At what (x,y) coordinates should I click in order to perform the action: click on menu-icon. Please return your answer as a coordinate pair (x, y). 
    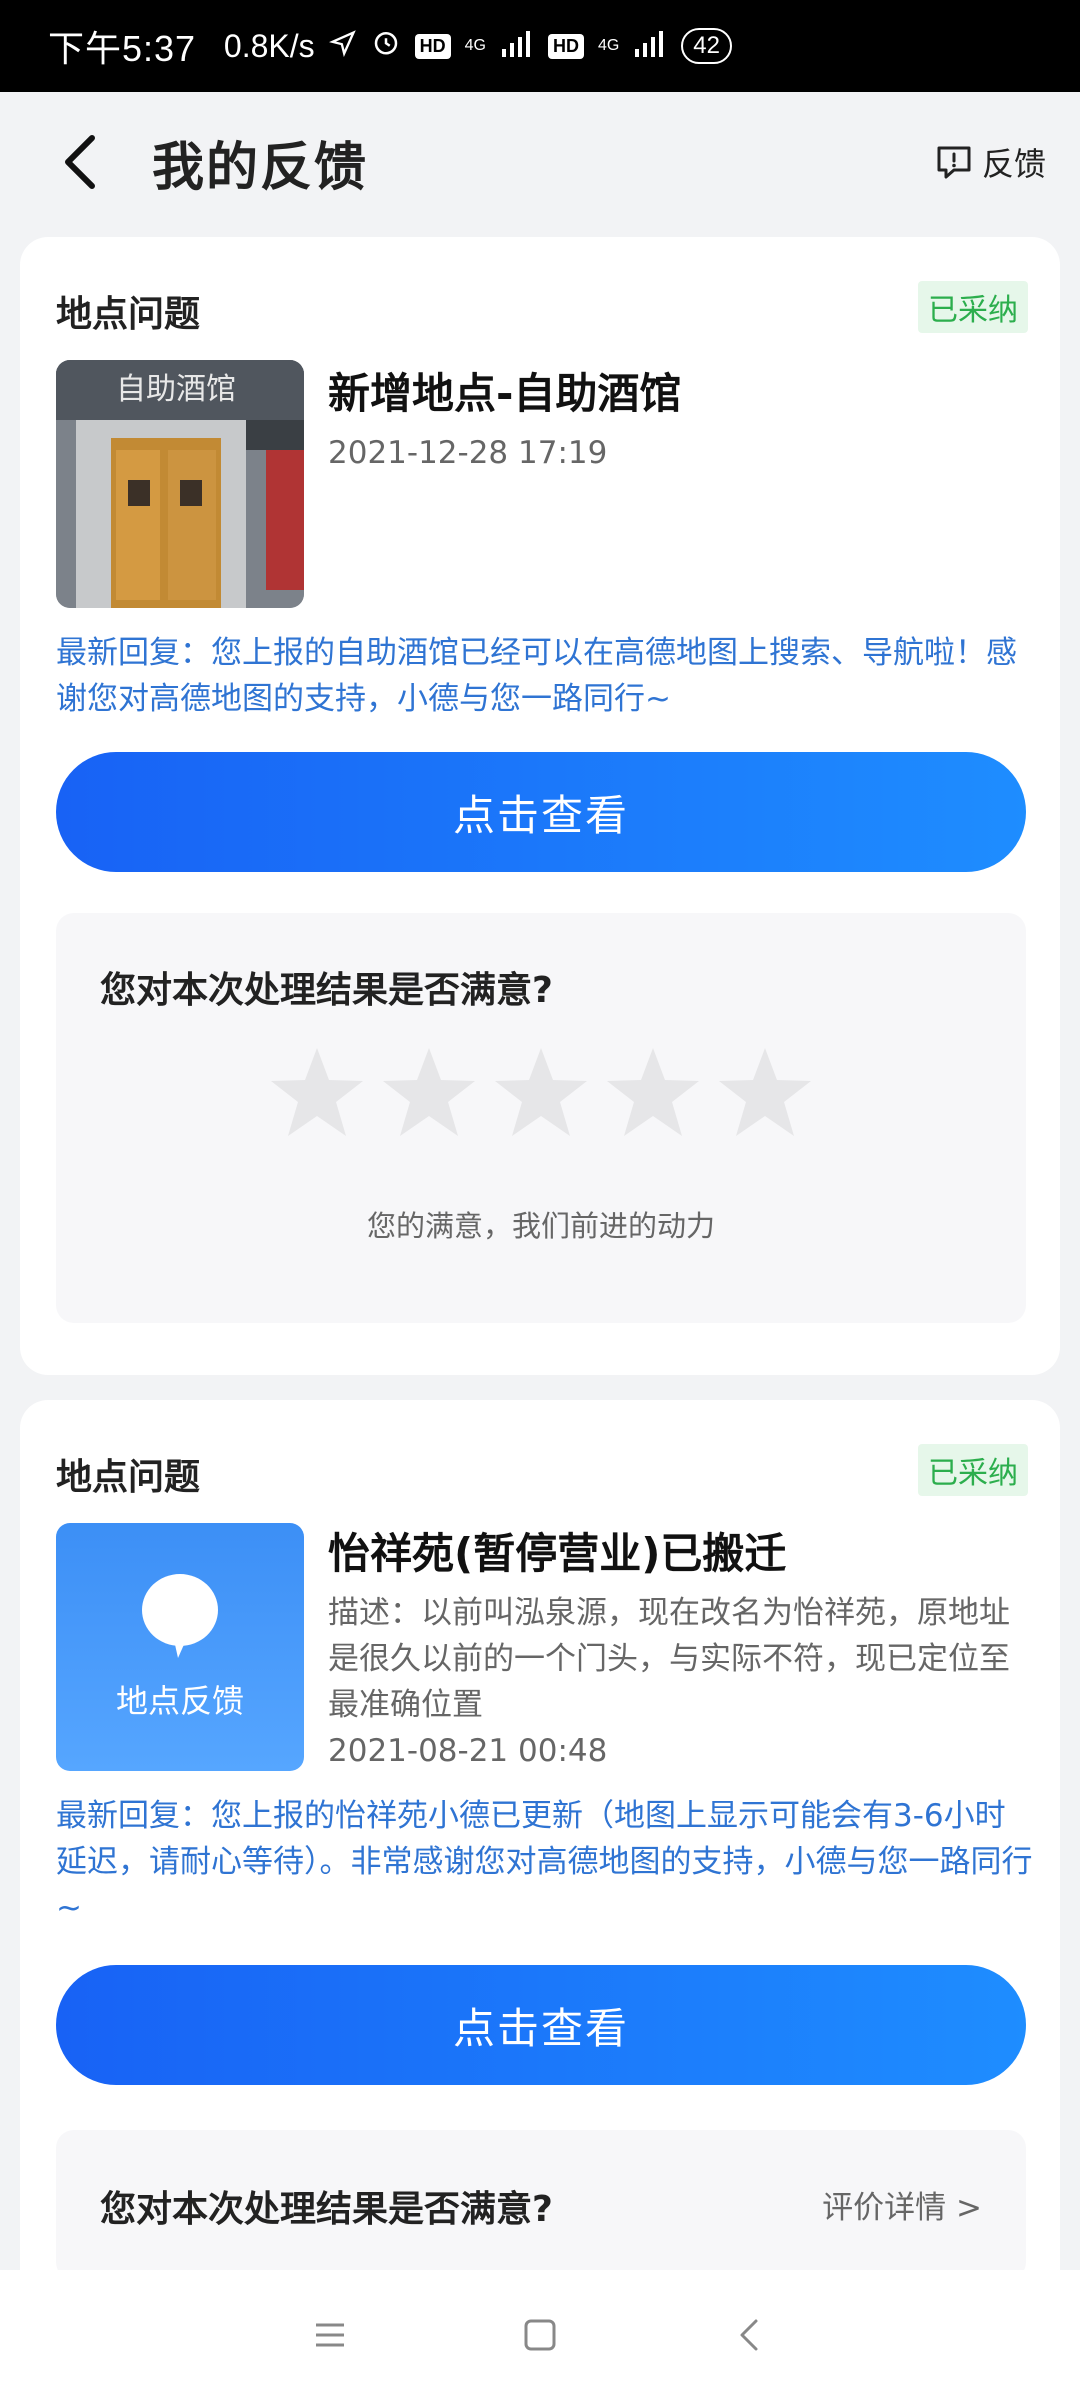
    Looking at the image, I should click on (330, 2335).